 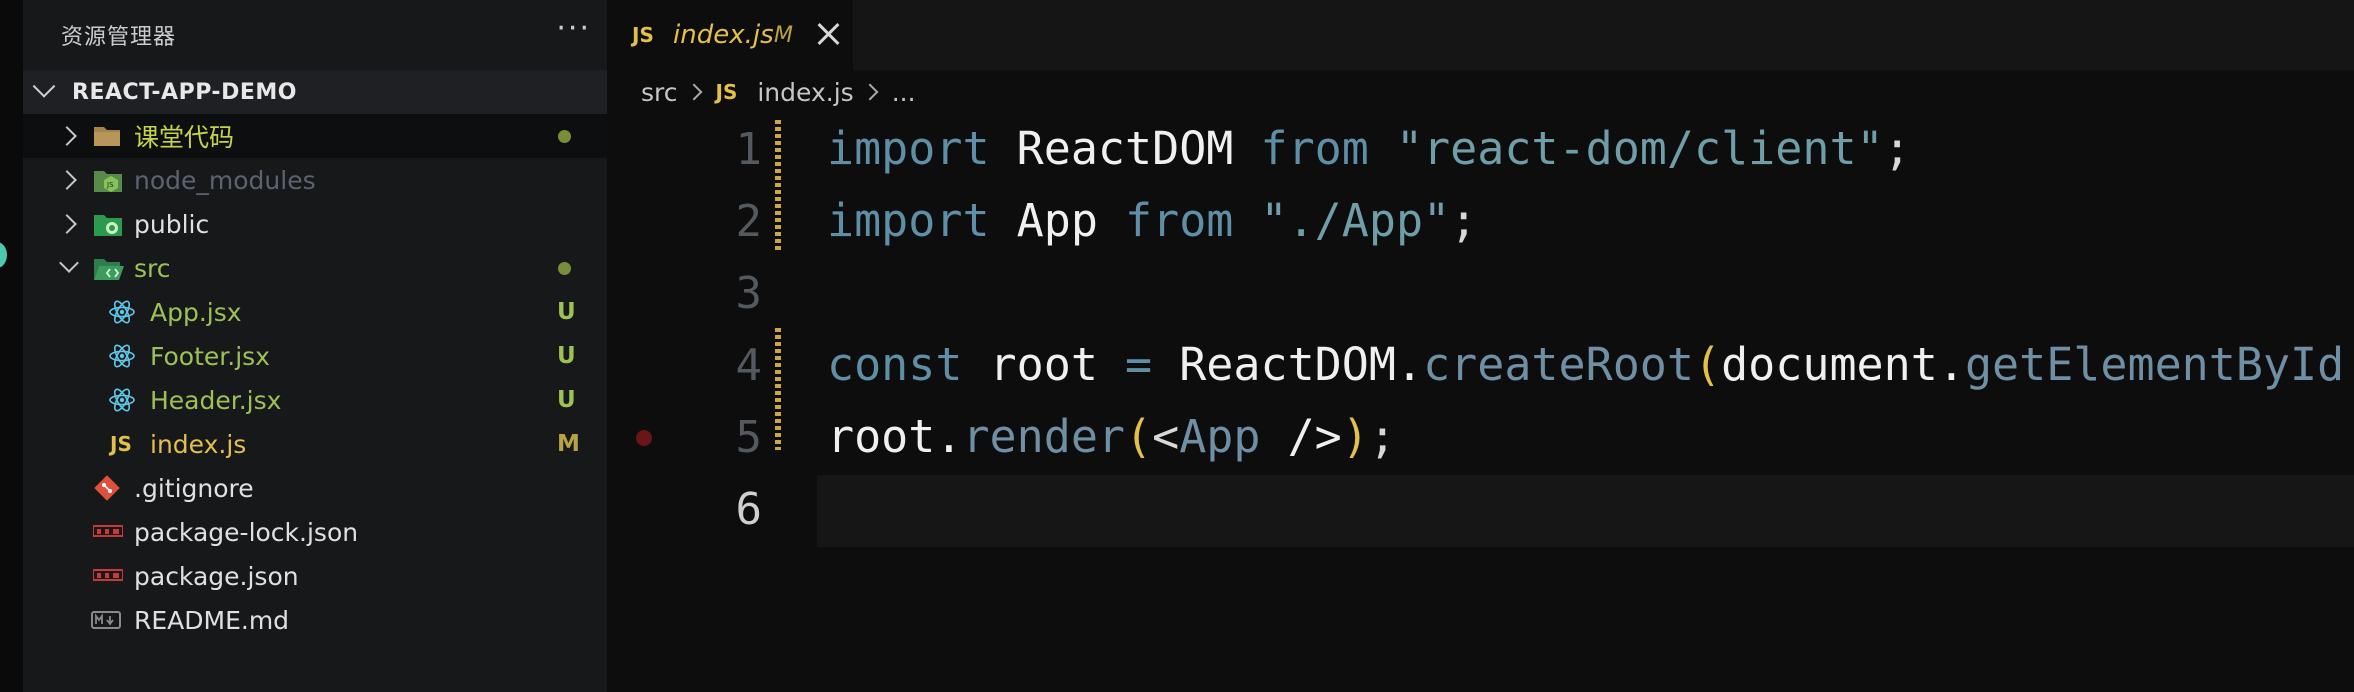 What do you see at coordinates (331, 35) in the screenshot?
I see `explorer-header: 资源管理器 ···` at bounding box center [331, 35].